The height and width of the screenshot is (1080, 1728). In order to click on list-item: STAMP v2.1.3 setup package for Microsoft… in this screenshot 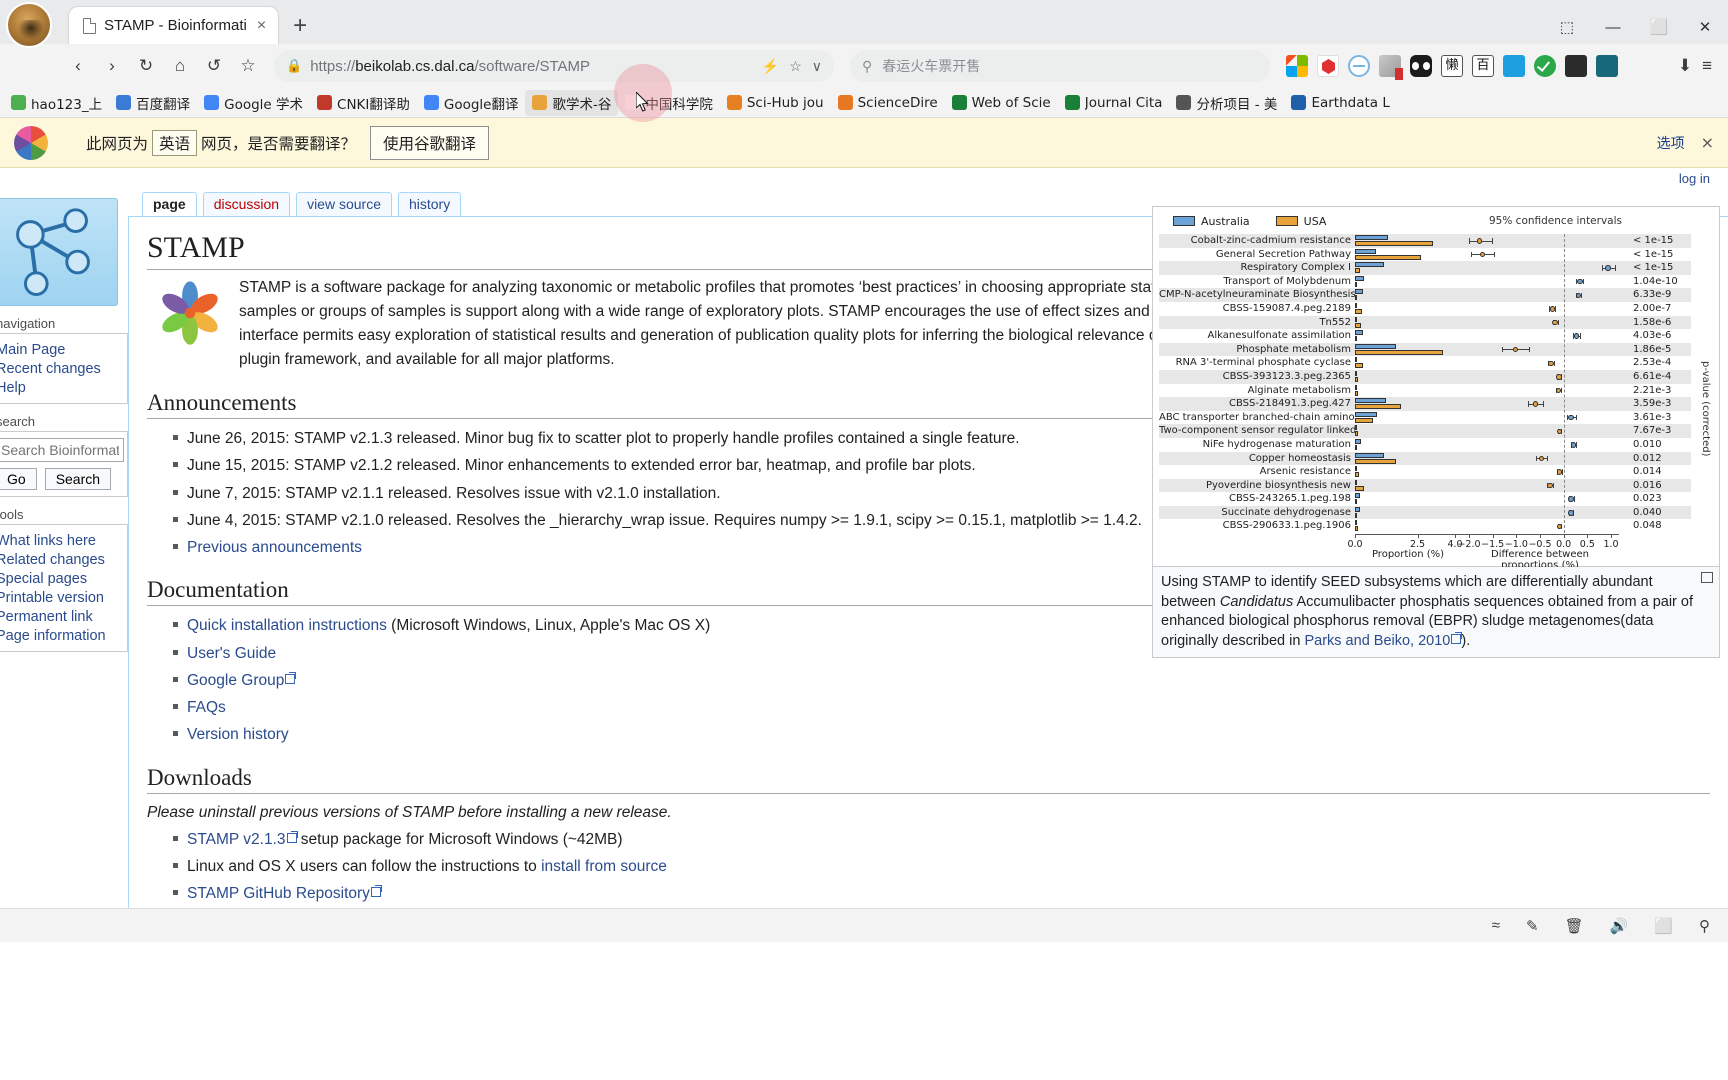, I will do `click(941, 839)`.